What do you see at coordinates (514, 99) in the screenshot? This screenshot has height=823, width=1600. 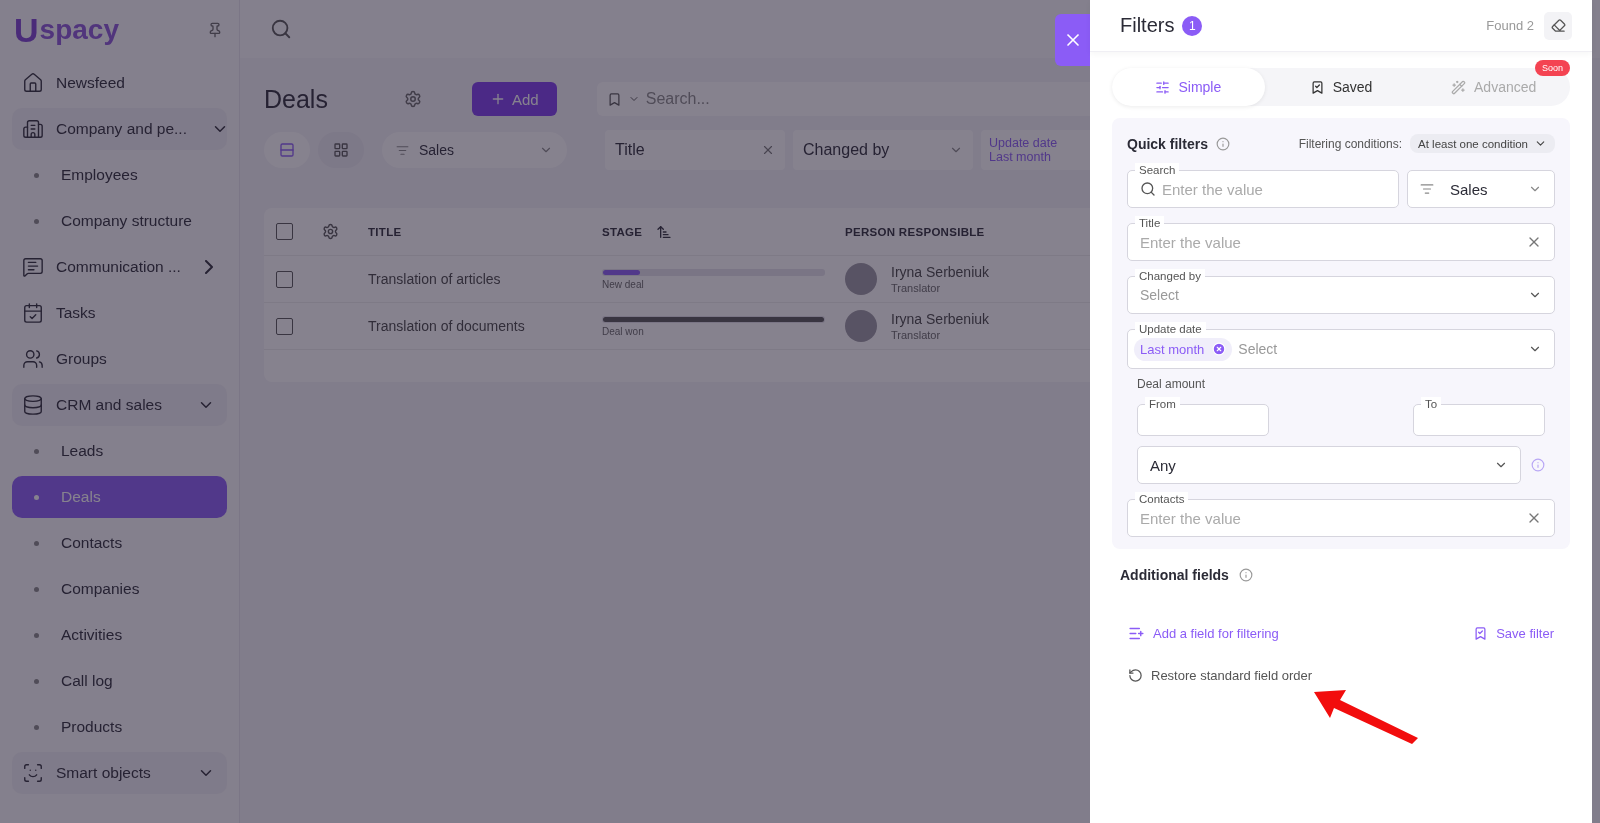 I see `add-button: Add` at bounding box center [514, 99].